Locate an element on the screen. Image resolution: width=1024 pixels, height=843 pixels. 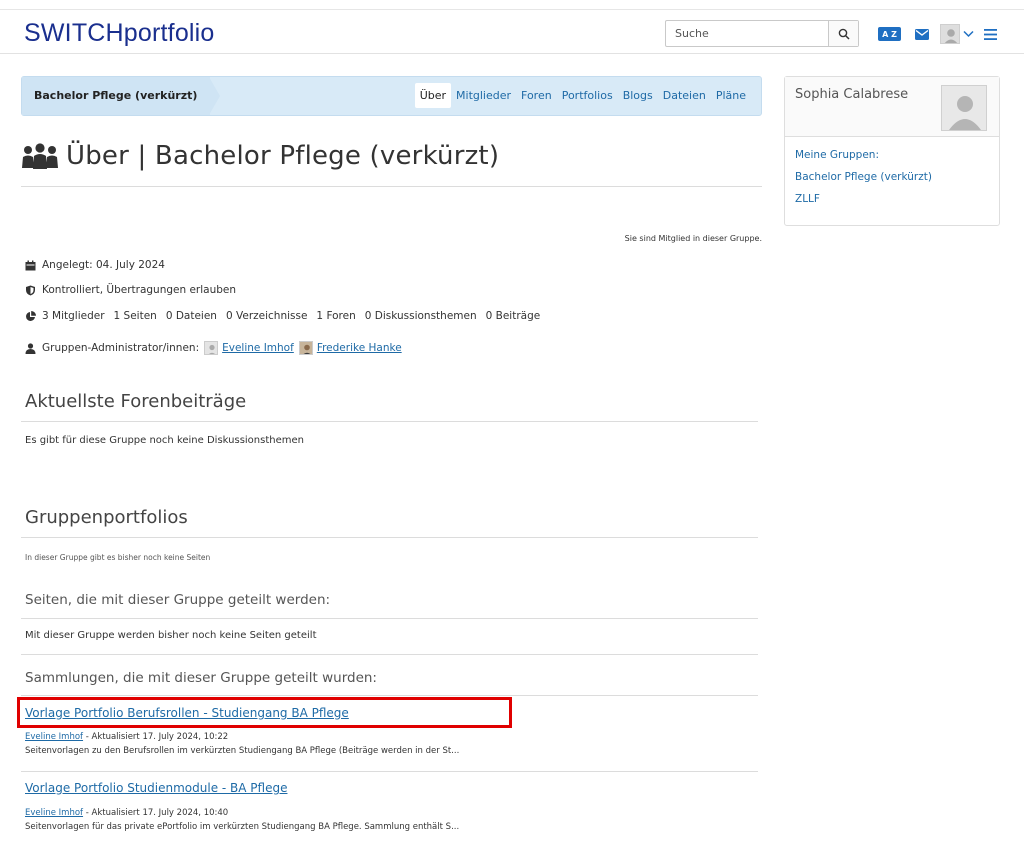
search-box is located at coordinates (762, 33).